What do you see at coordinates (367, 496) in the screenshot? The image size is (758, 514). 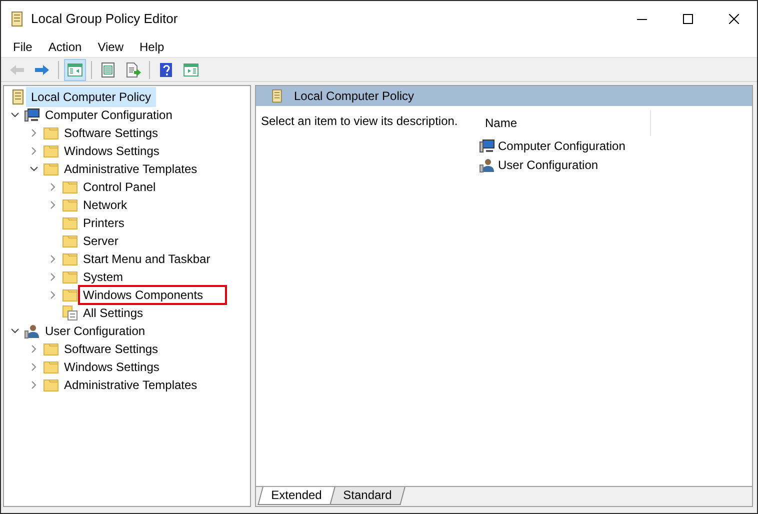 I see `tab: Standard` at bounding box center [367, 496].